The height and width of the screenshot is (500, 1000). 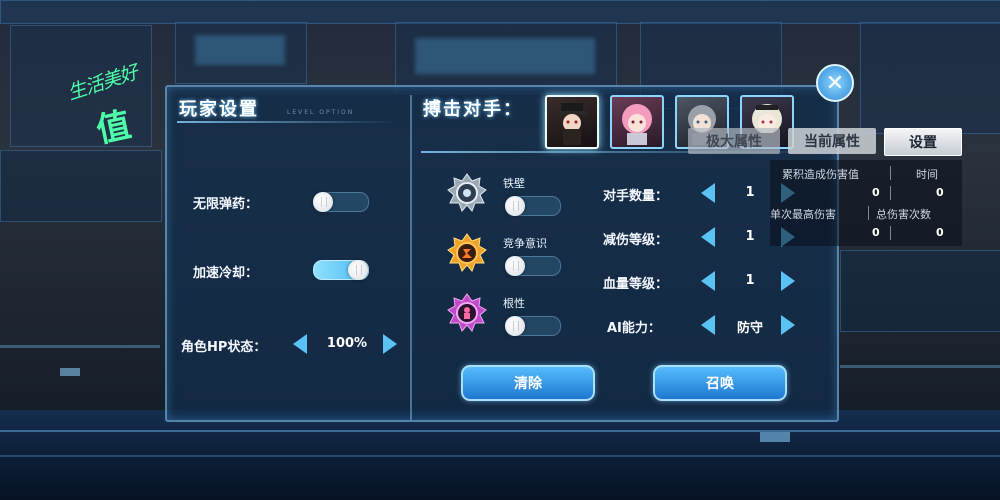 I want to click on ai-ability-value: 防守, so click(x=749, y=328).